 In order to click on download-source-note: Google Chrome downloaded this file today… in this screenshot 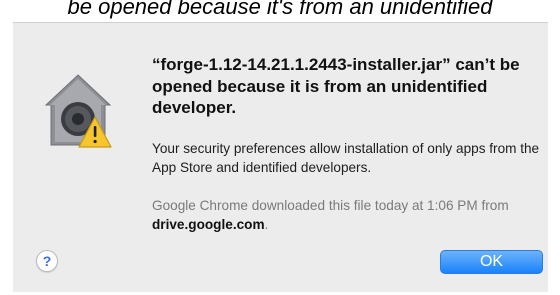, I will do `click(349, 215)`.